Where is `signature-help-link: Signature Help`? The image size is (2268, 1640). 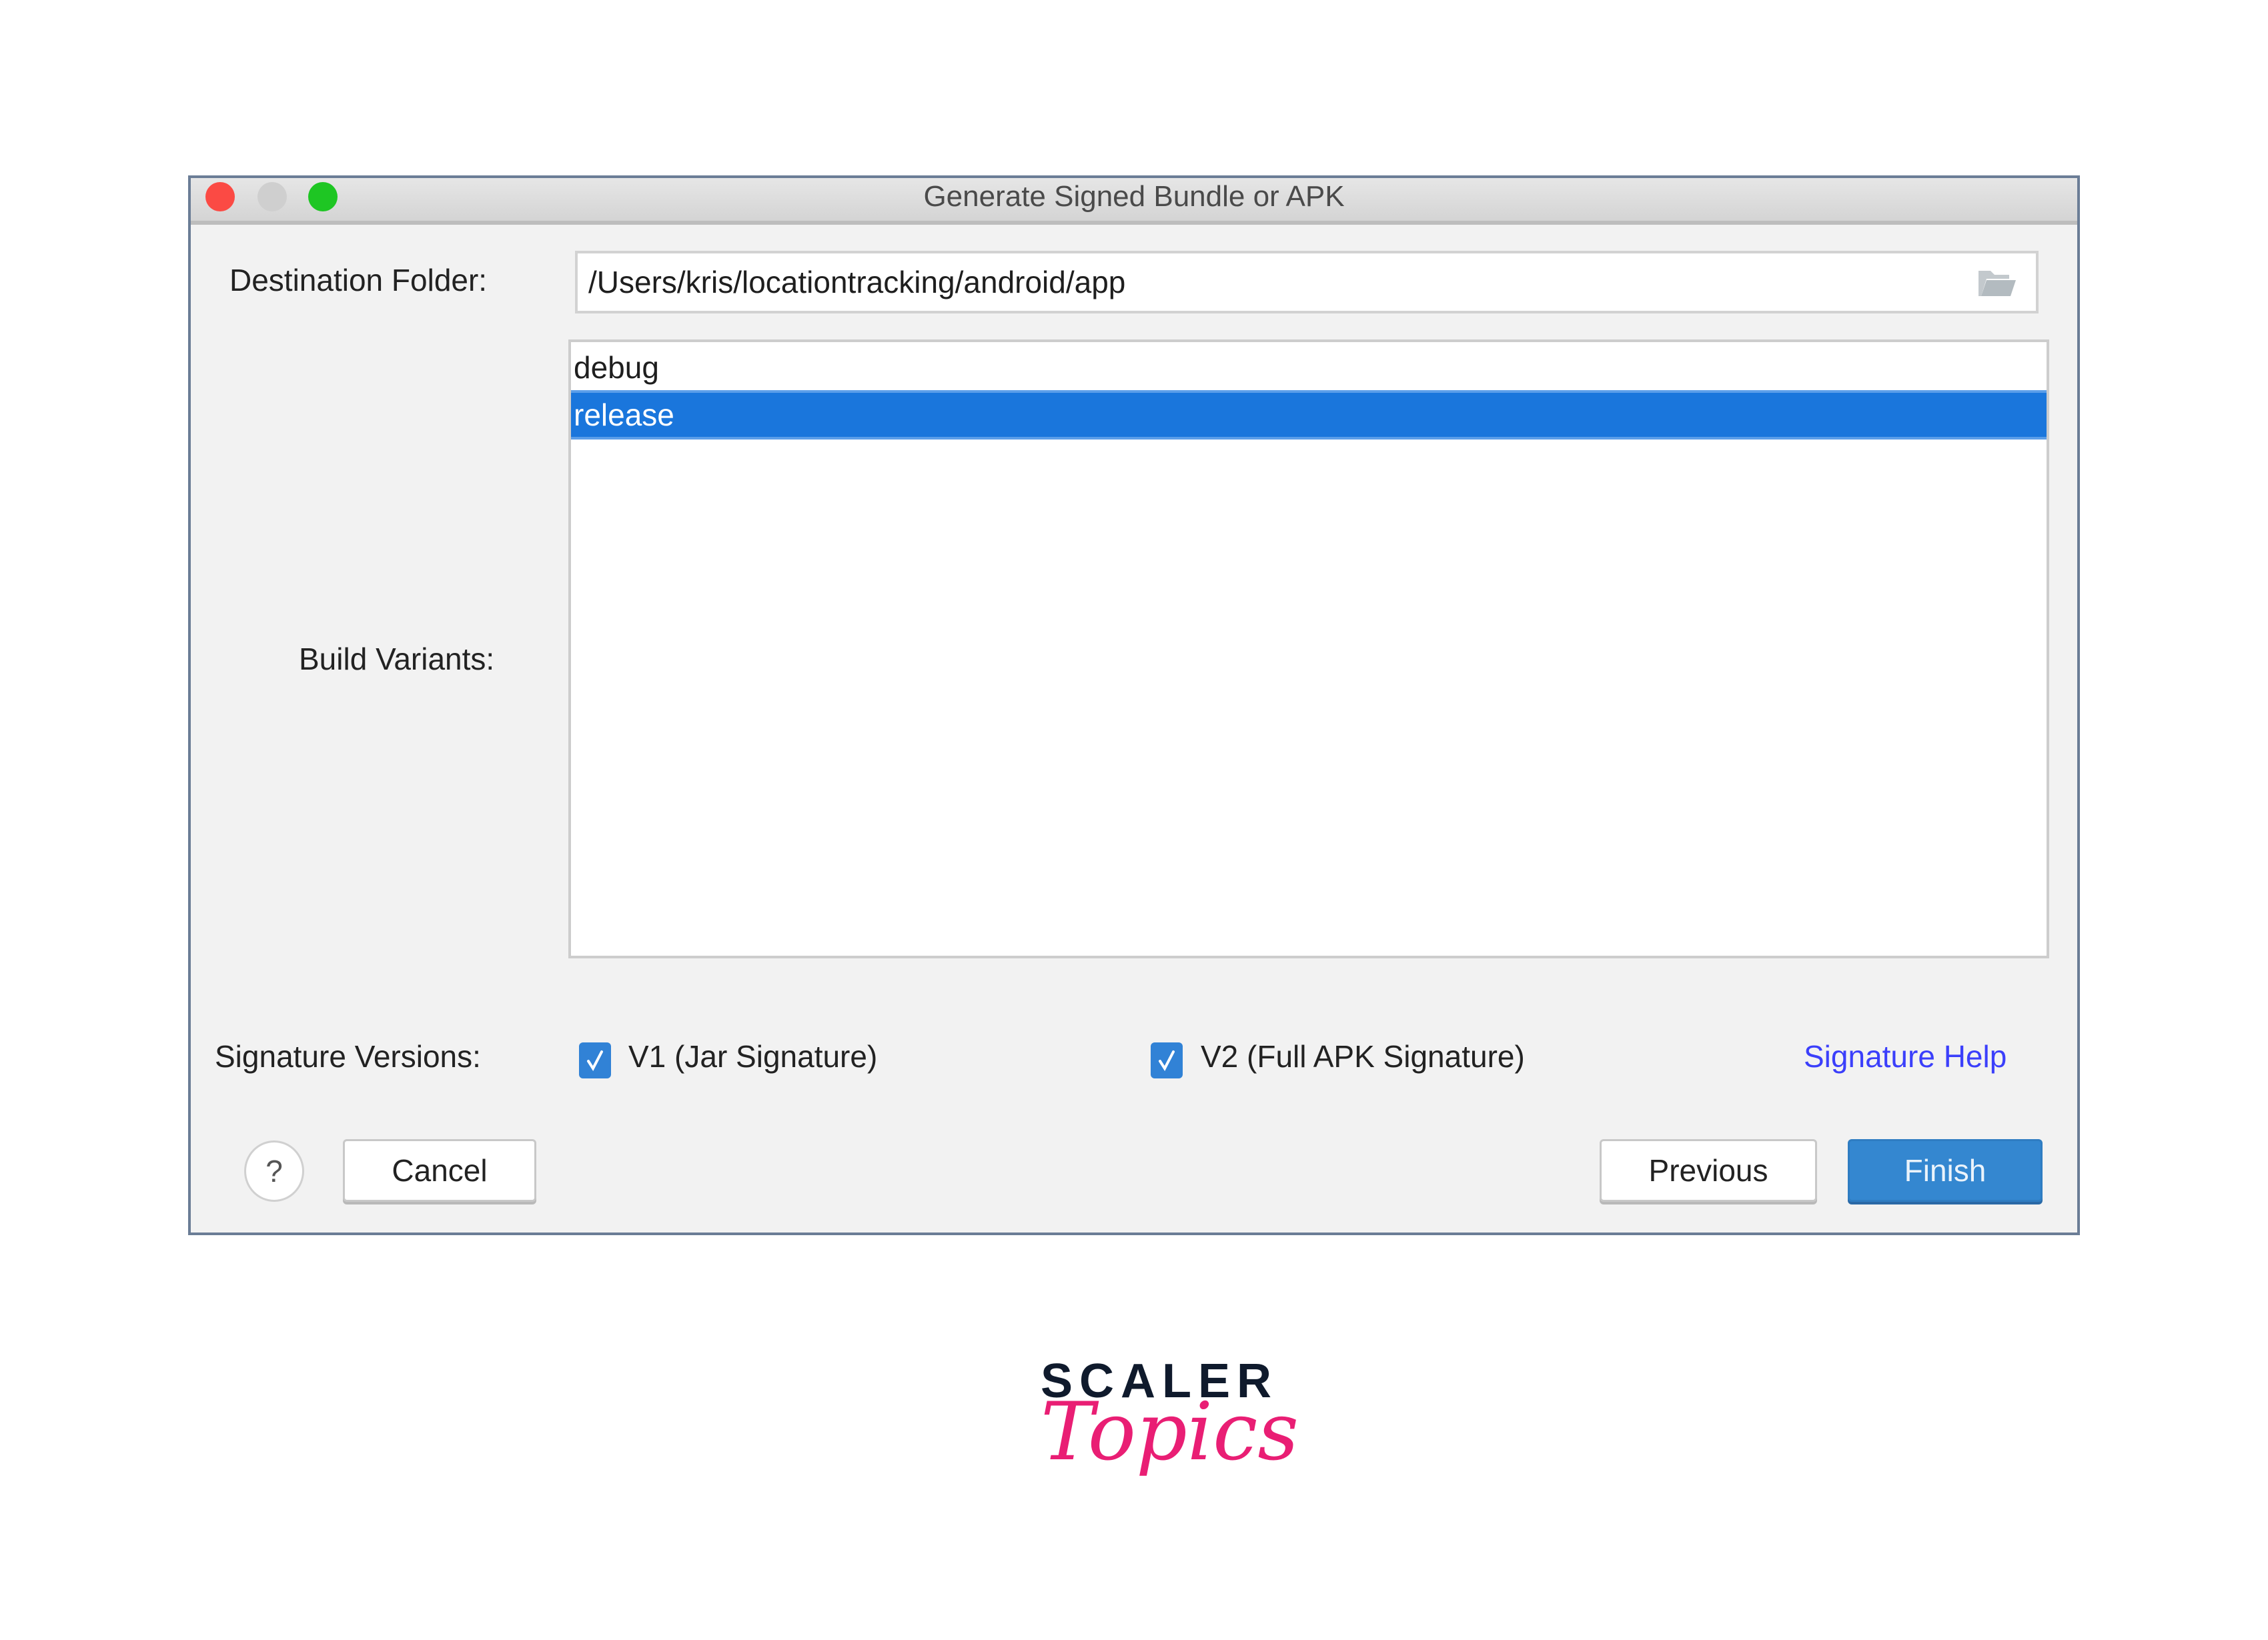 signature-help-link: Signature Help is located at coordinates (1906, 1056).